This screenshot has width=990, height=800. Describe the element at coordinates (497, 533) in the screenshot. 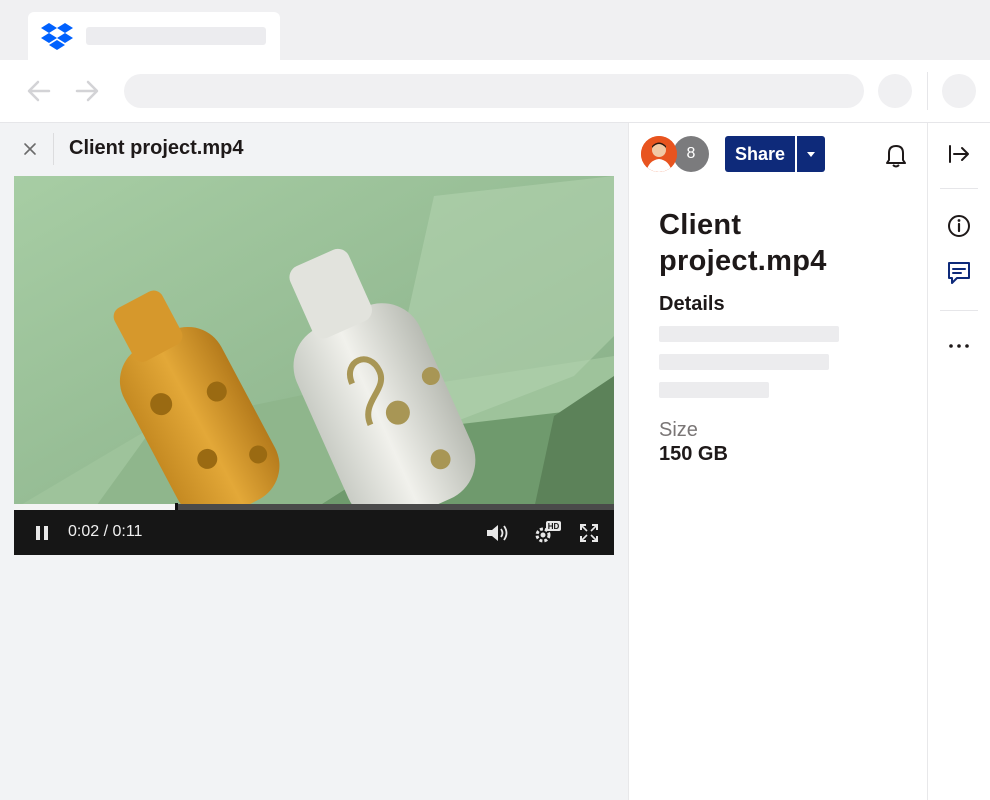

I see `volume-icon` at that location.